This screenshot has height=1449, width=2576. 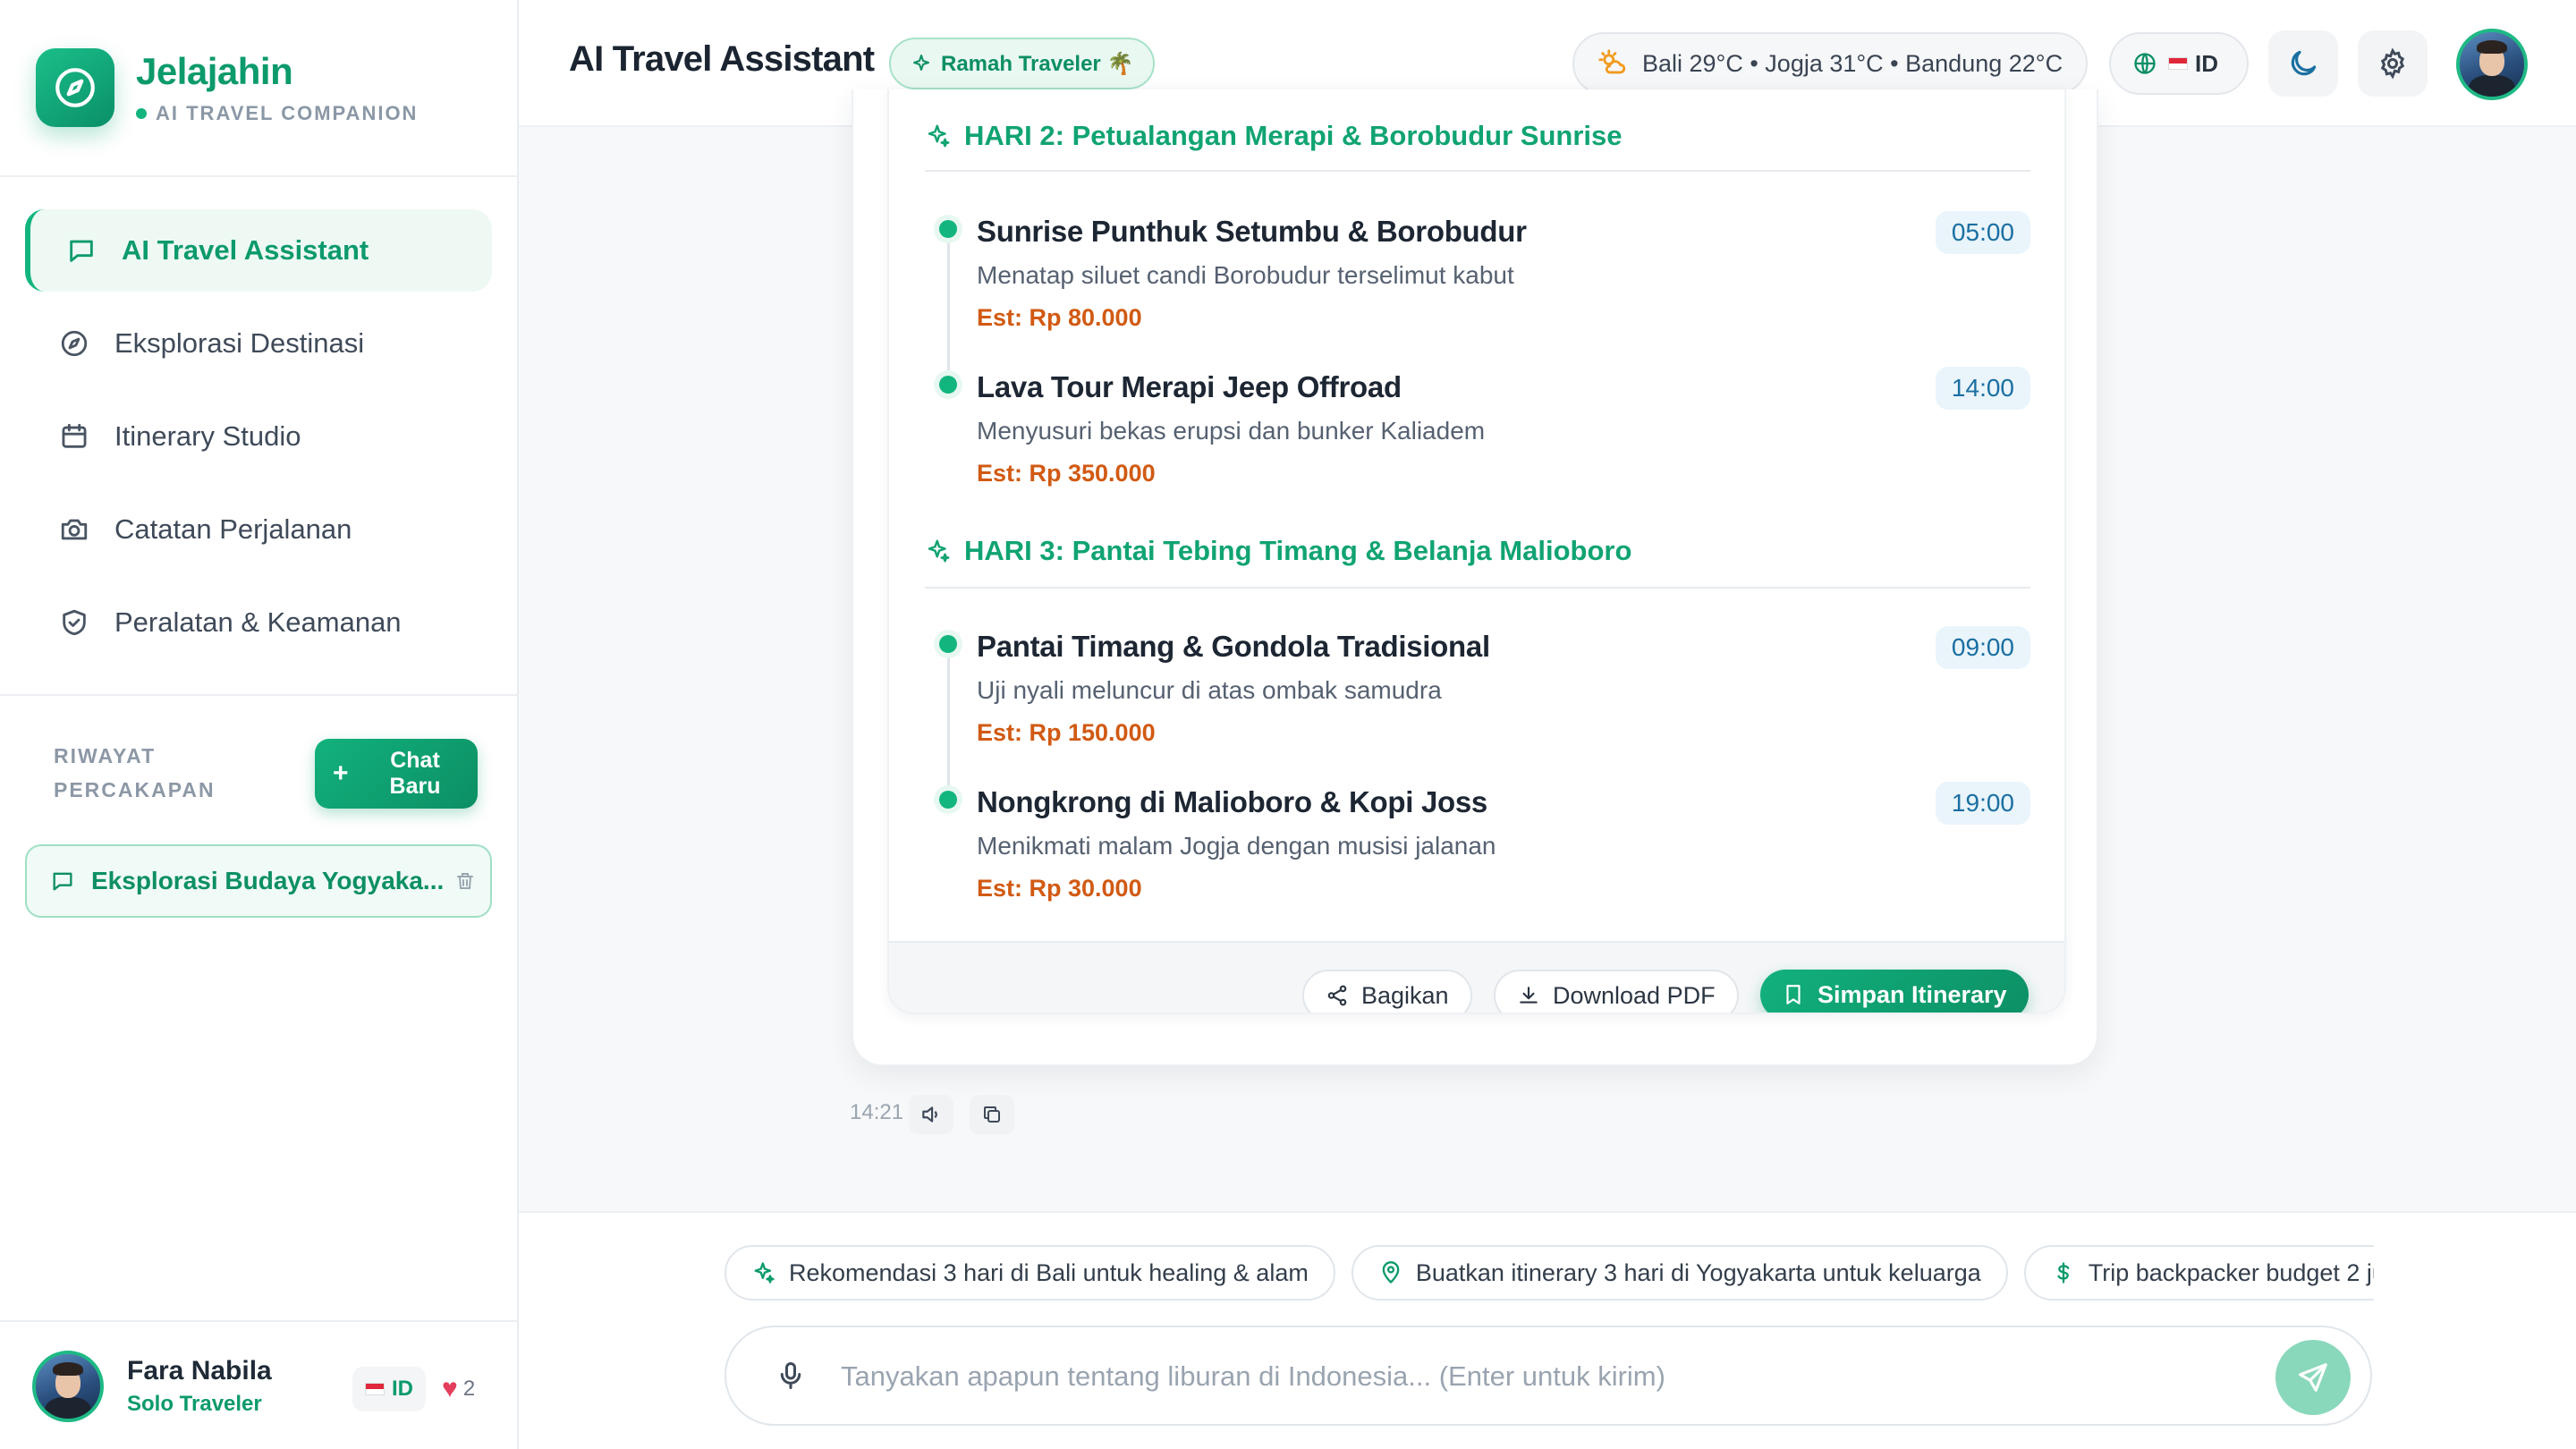 I want to click on activity-name: Nongkrong di Malioboro & Kopi Joss, so click(x=1232, y=801).